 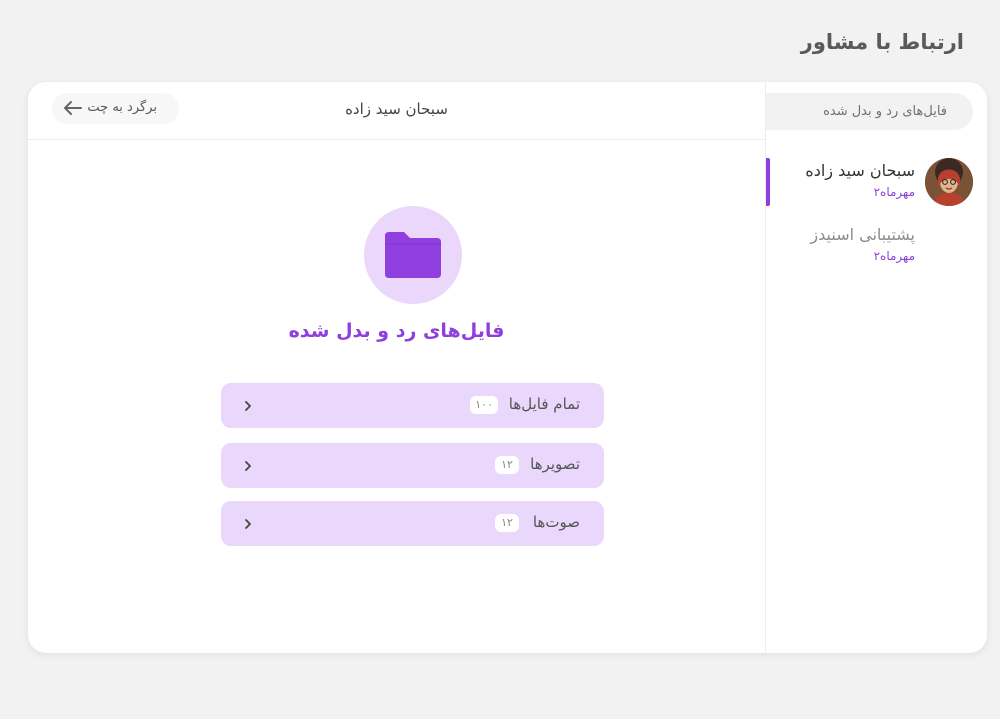 I want to click on category-label: تمام فایل‌ها, so click(x=544, y=404).